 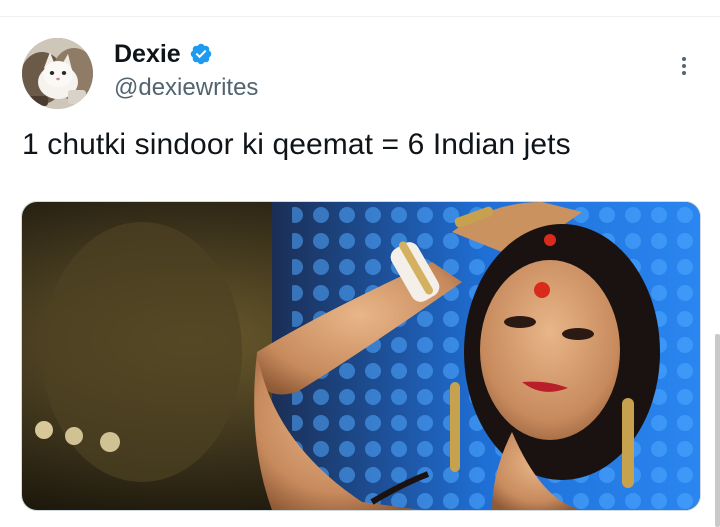 What do you see at coordinates (186, 88) in the screenshot?
I see `user-handle: @dexiewrites` at bounding box center [186, 88].